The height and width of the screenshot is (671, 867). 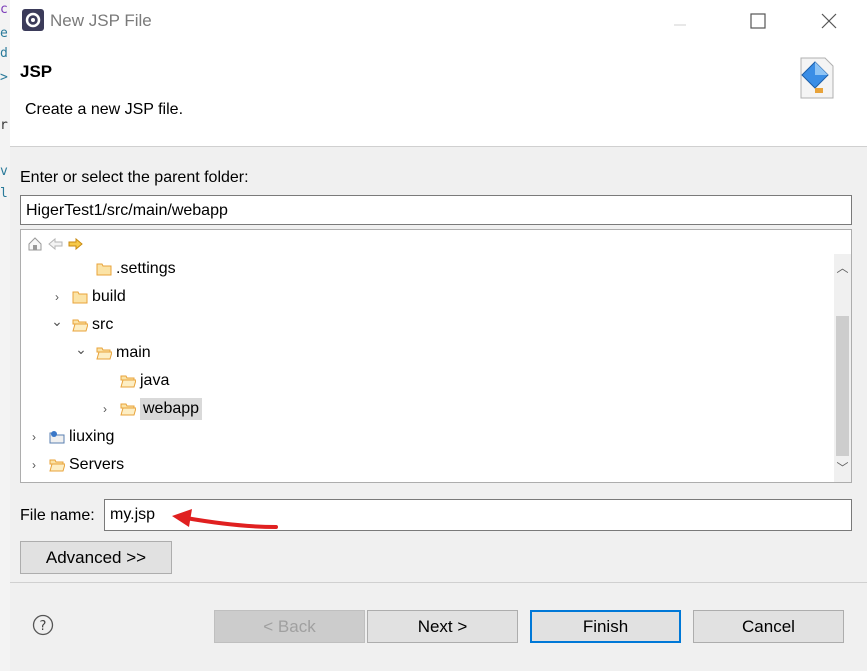 What do you see at coordinates (842, 386) in the screenshot?
I see `scroll-thumb` at bounding box center [842, 386].